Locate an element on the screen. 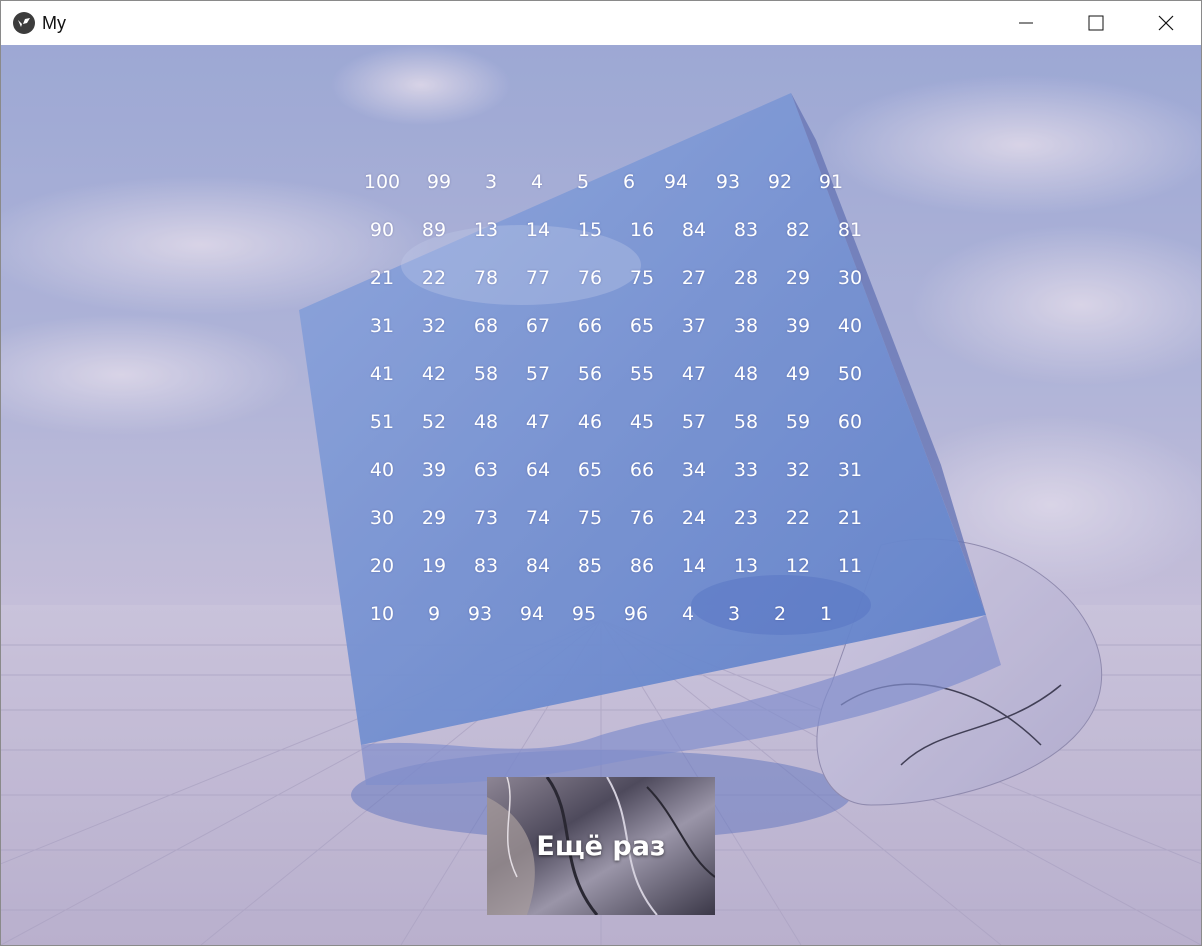  grid-cell: 32 is located at coordinates (798, 470).